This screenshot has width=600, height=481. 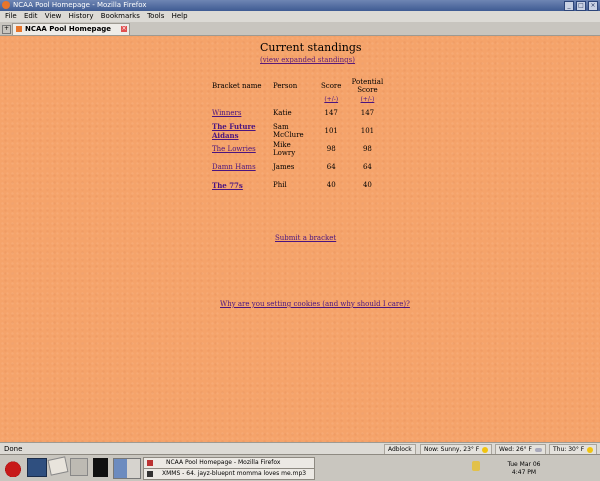 What do you see at coordinates (81, 16) in the screenshot?
I see `menu-history: History` at bounding box center [81, 16].